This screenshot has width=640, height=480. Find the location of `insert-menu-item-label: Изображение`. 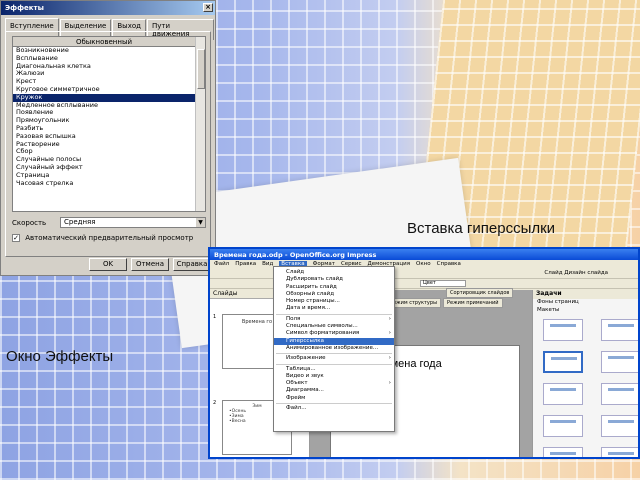

insert-menu-item-label: Изображение is located at coordinates (306, 358).